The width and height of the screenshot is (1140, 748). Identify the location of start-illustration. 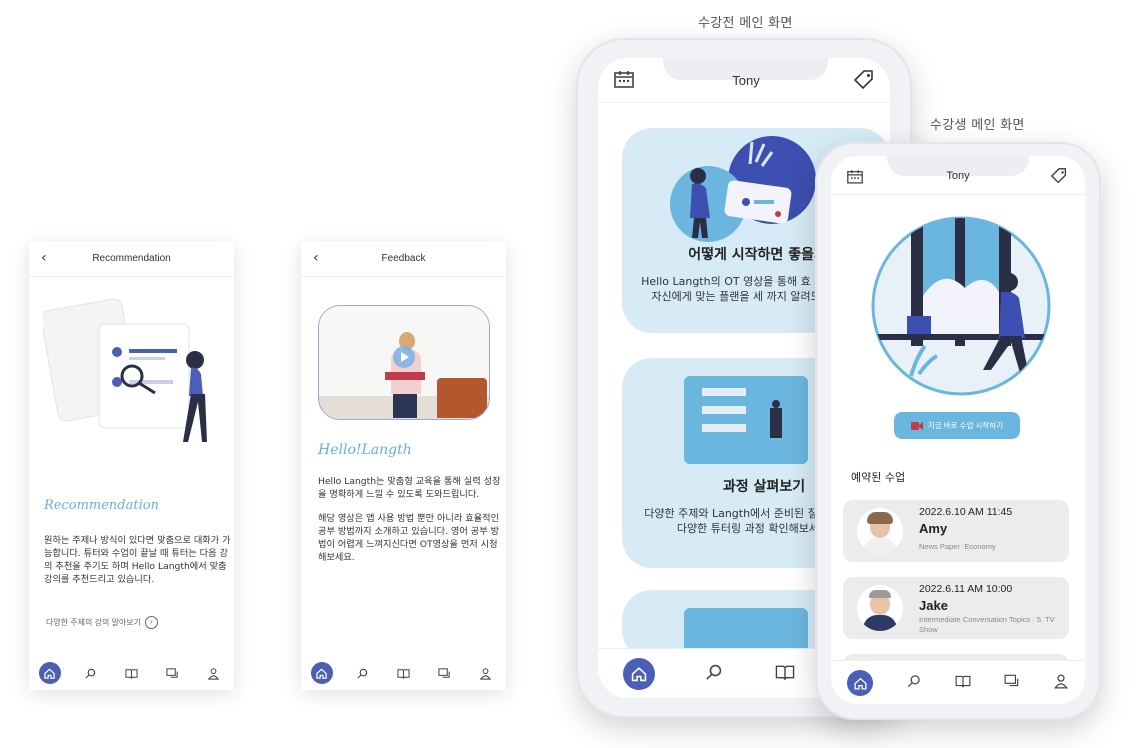
(743, 189).